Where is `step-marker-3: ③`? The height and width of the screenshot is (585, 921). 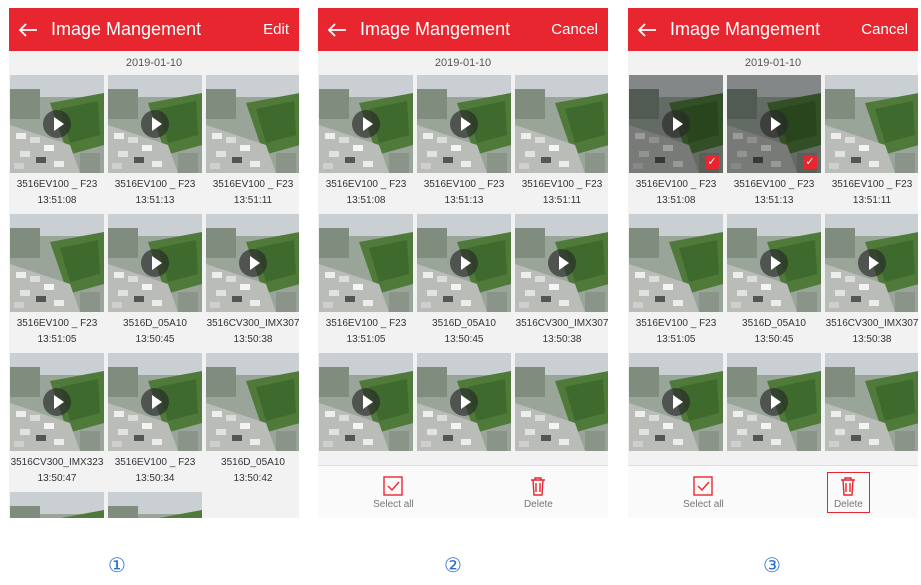
step-marker-3: ③ is located at coordinates (772, 566).